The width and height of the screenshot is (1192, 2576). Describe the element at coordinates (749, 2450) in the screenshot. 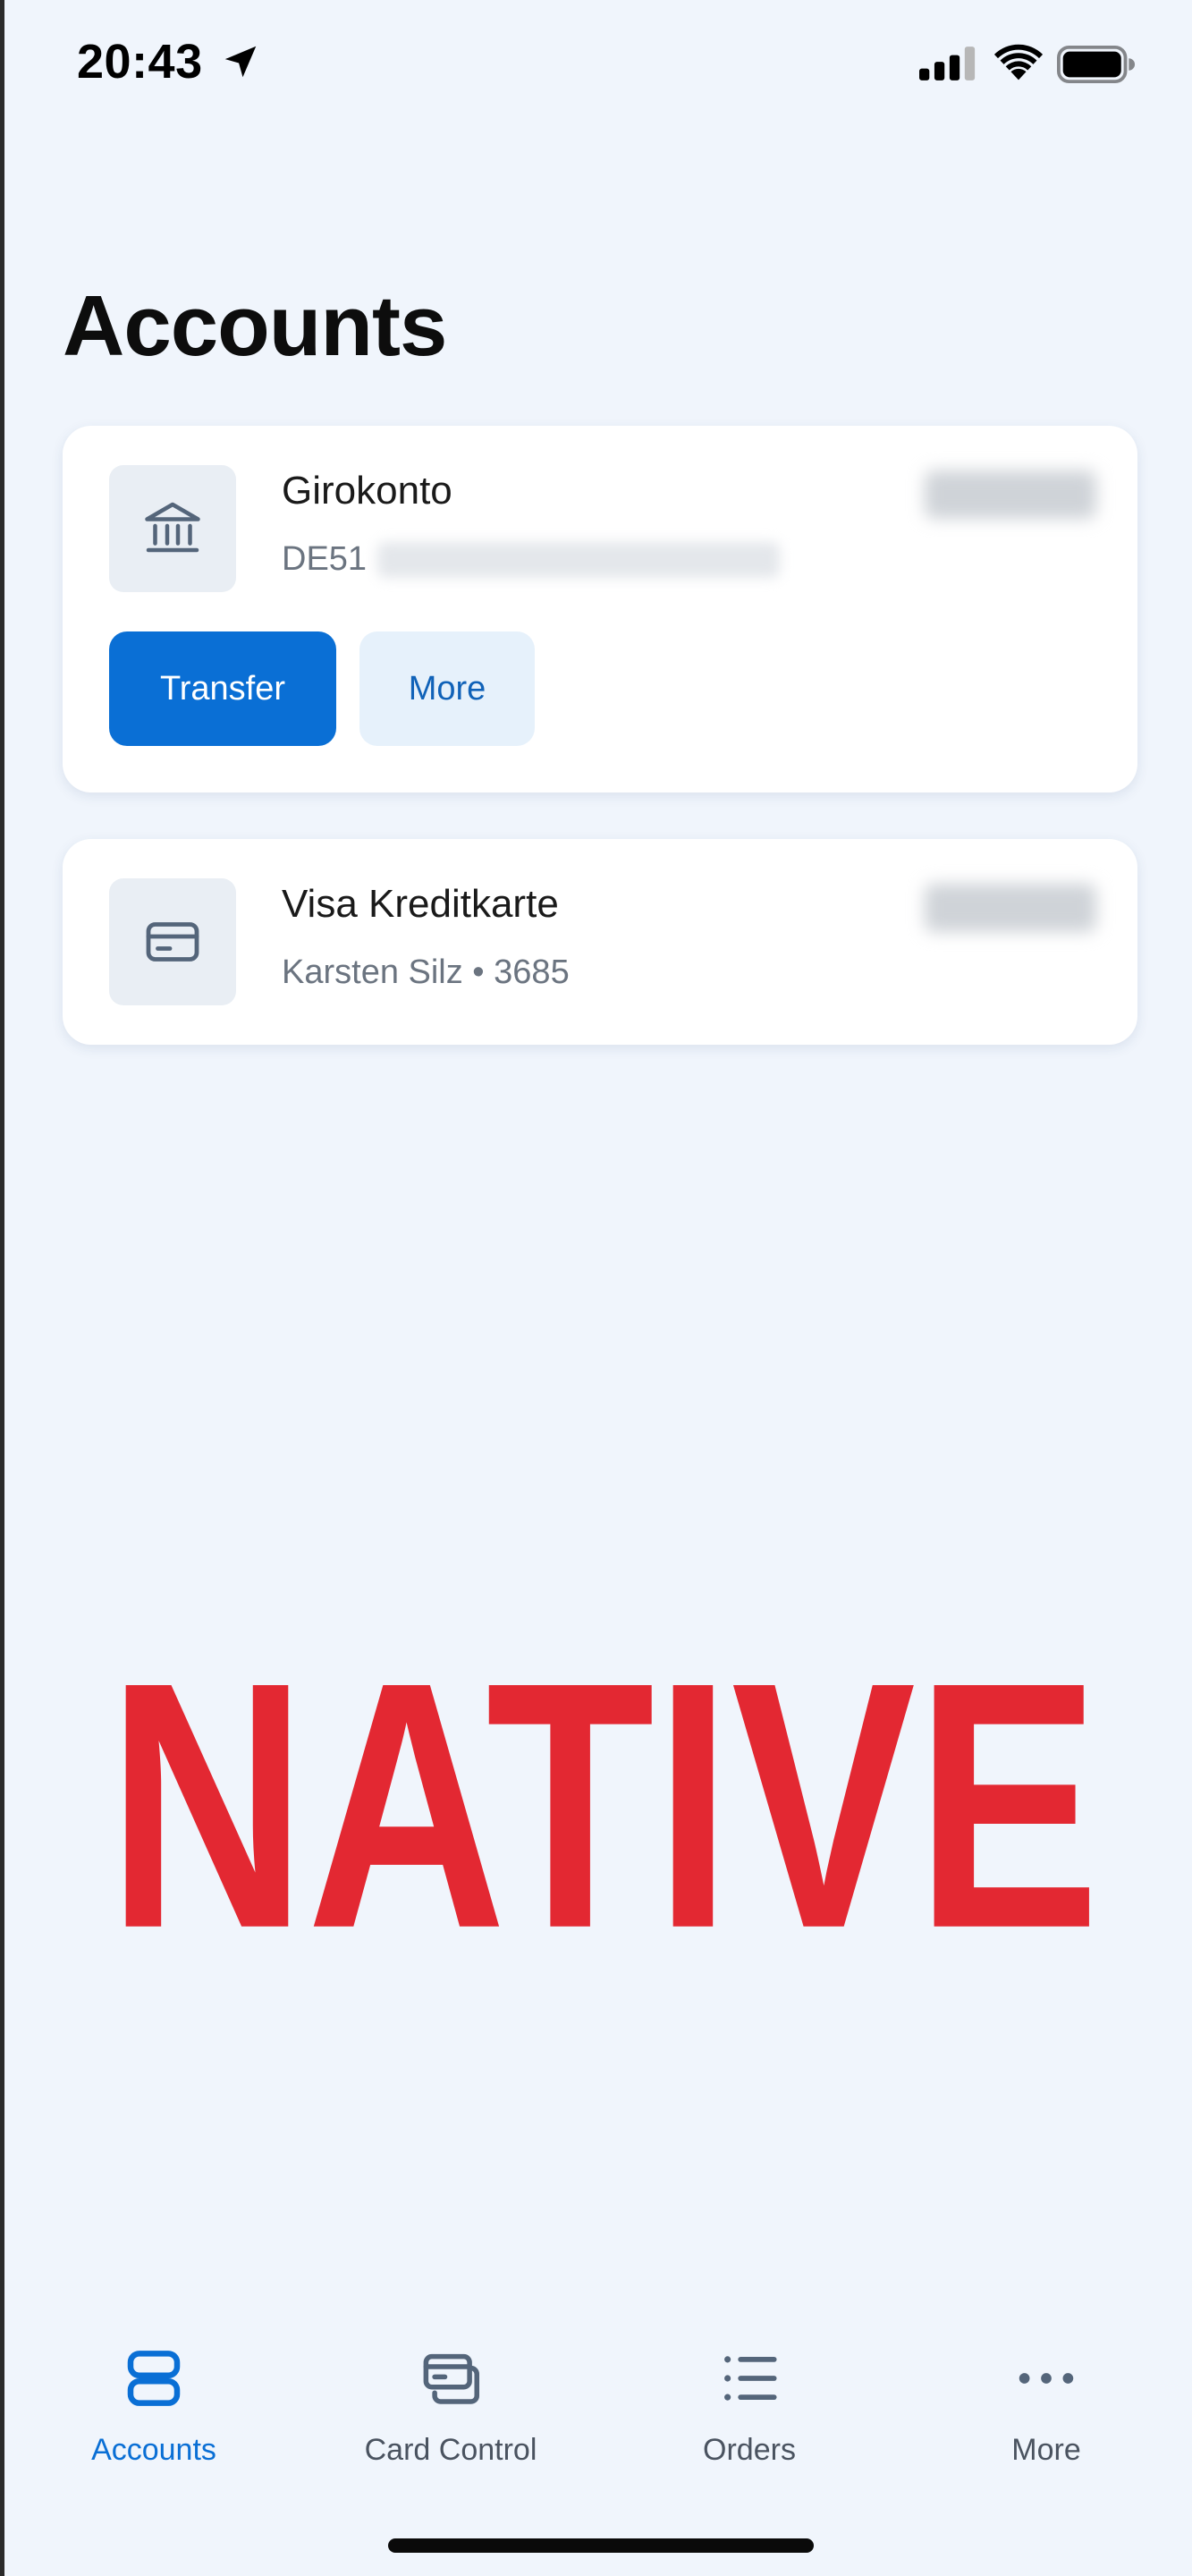

I see `tab-label: Orders` at that location.